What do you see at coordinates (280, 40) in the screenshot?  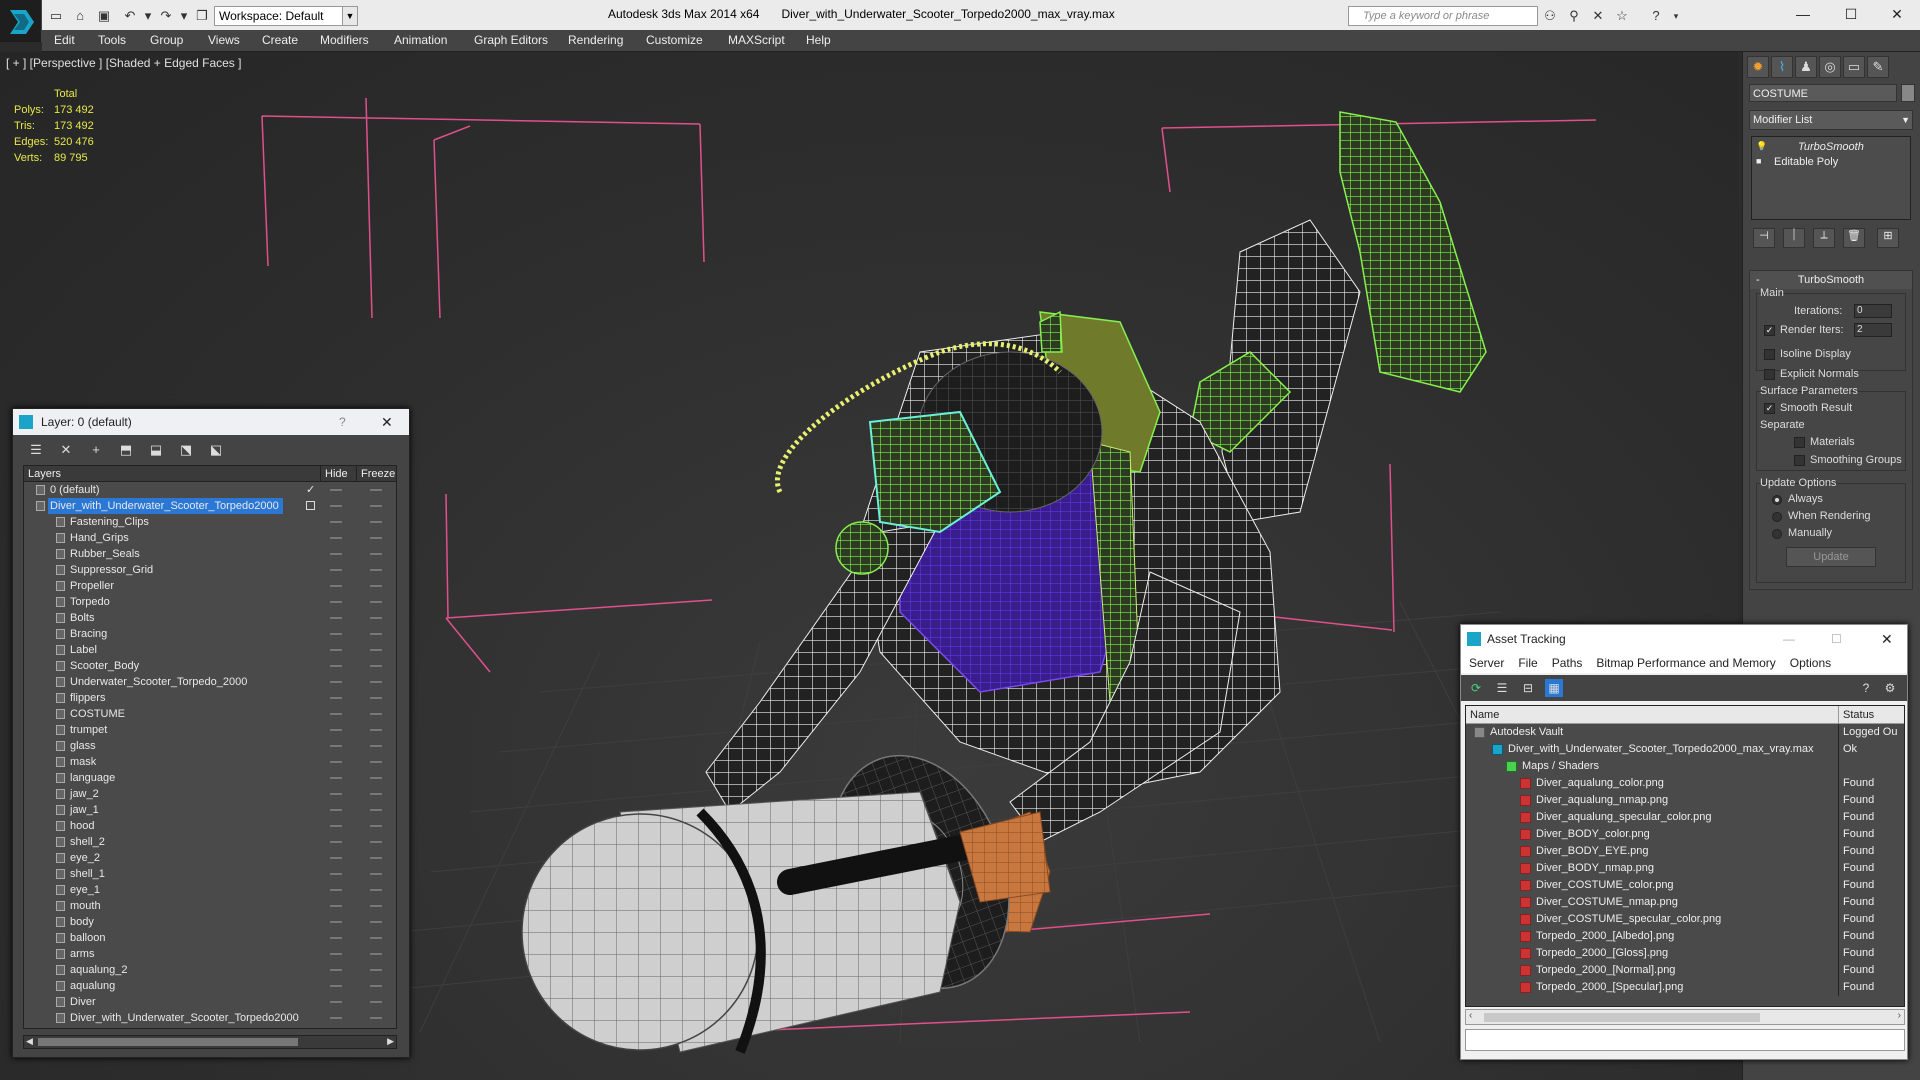 I see `menu-create: Create` at bounding box center [280, 40].